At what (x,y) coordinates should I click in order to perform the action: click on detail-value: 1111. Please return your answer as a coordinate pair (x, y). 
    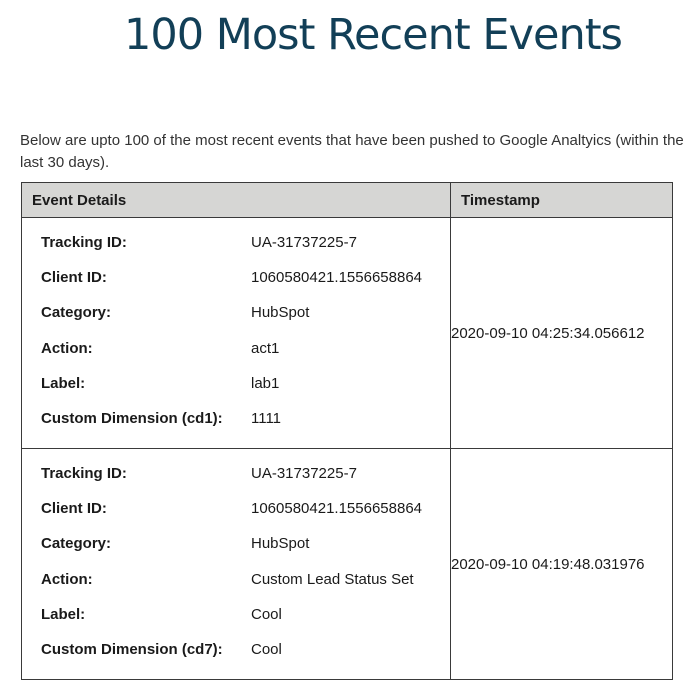
    Looking at the image, I should click on (266, 418).